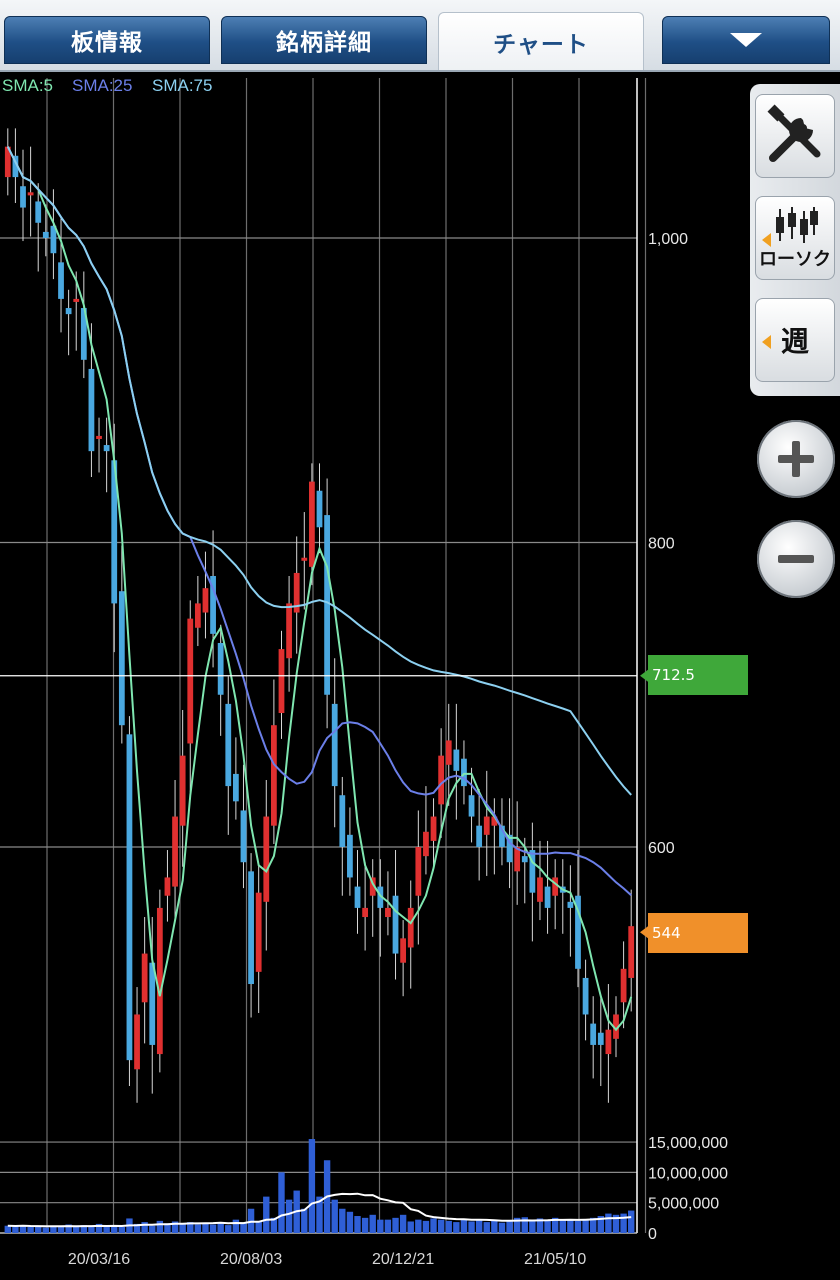 The width and height of the screenshot is (840, 1280). I want to click on tab-stock-details: 銘柄詳細, so click(324, 40).